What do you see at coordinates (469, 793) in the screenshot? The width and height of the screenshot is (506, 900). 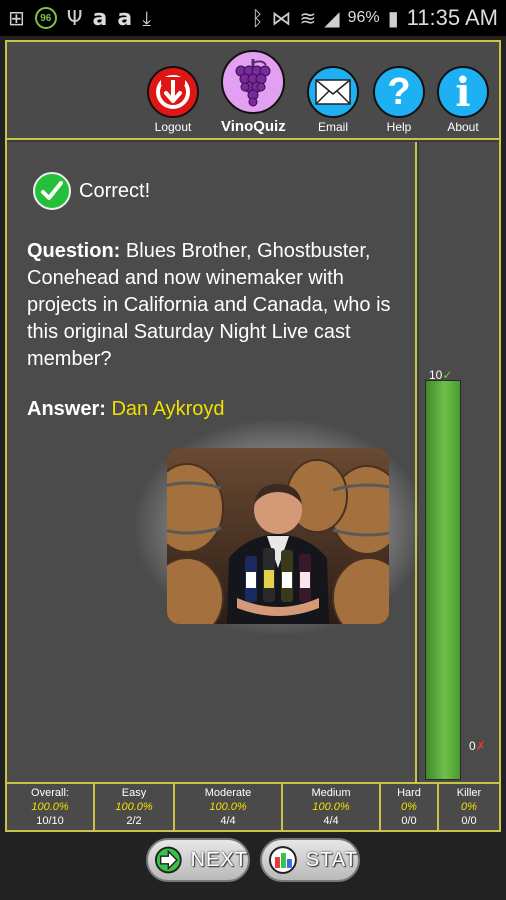 I see `stat-name: Killer` at bounding box center [469, 793].